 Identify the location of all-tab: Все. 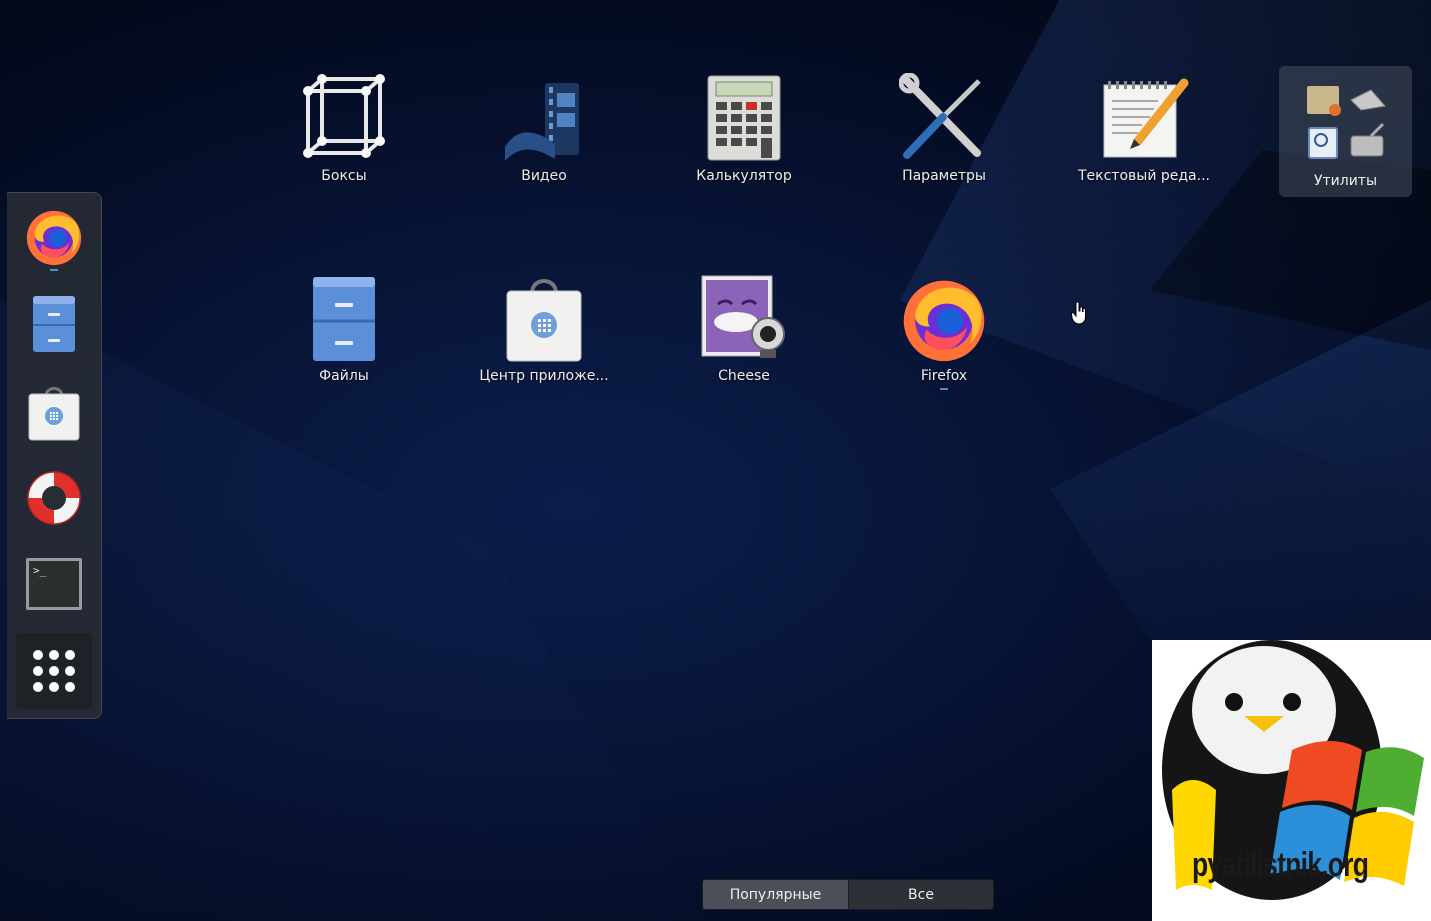
(920, 894).